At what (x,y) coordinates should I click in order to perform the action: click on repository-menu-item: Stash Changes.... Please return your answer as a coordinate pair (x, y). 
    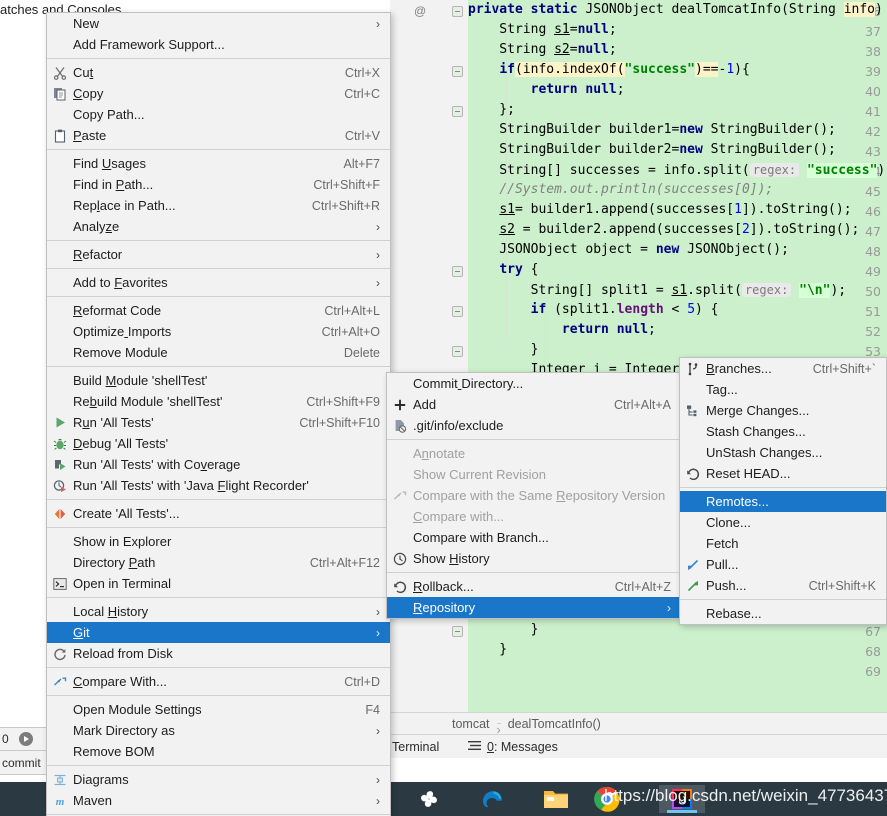
    Looking at the image, I should click on (783, 431).